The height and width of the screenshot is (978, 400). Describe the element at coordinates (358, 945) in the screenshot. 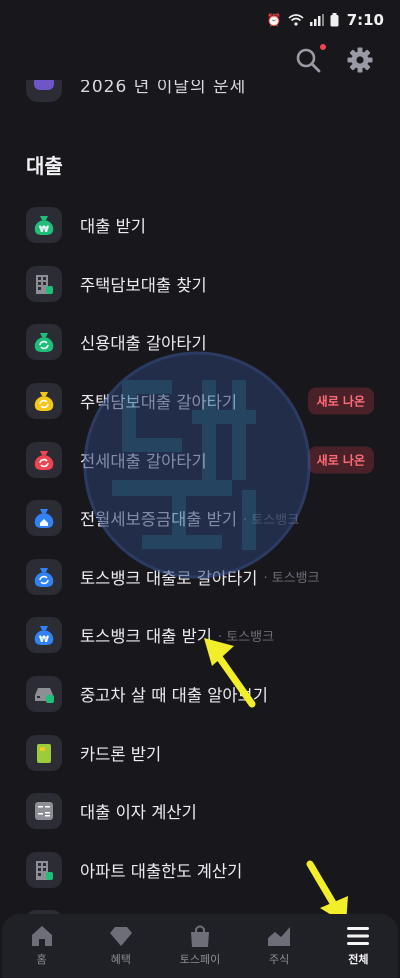

I see `tab-all: 전체` at that location.